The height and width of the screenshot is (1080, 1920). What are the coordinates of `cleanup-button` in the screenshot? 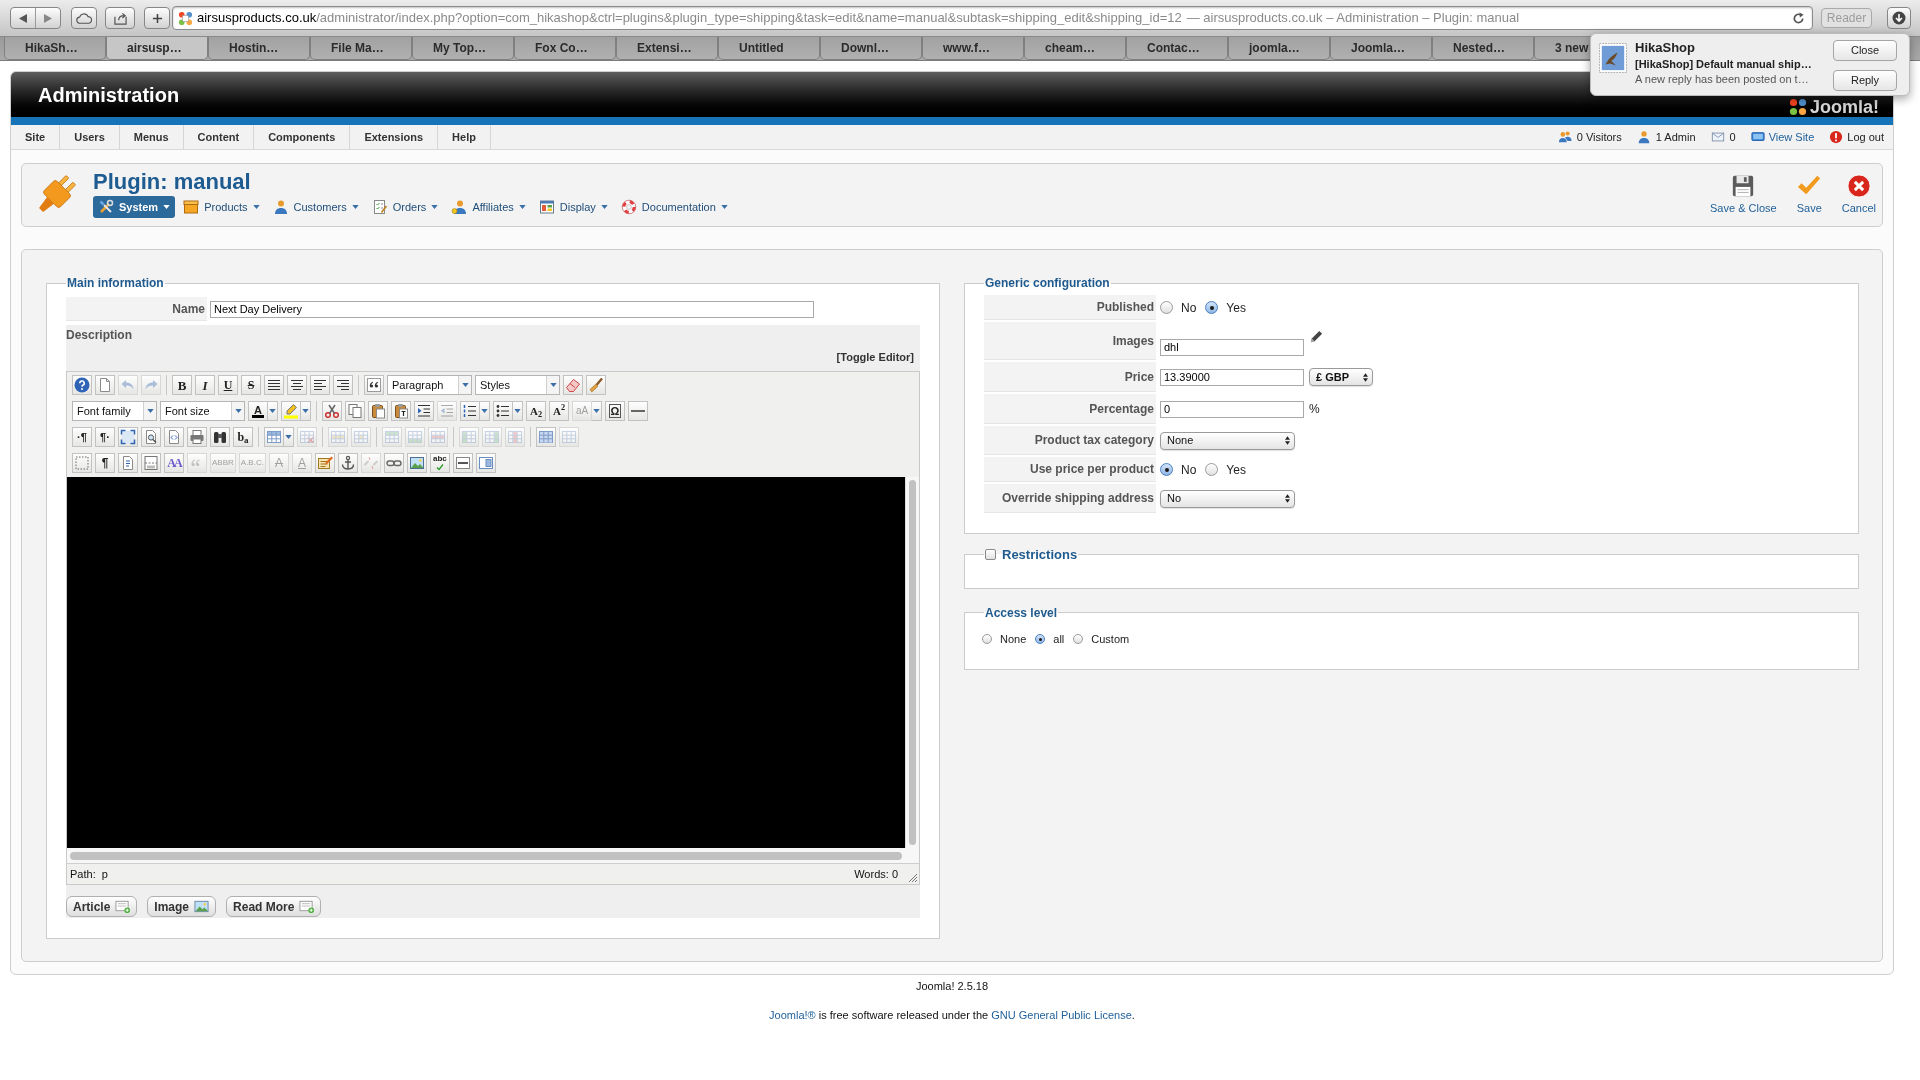 It's located at (573, 385).